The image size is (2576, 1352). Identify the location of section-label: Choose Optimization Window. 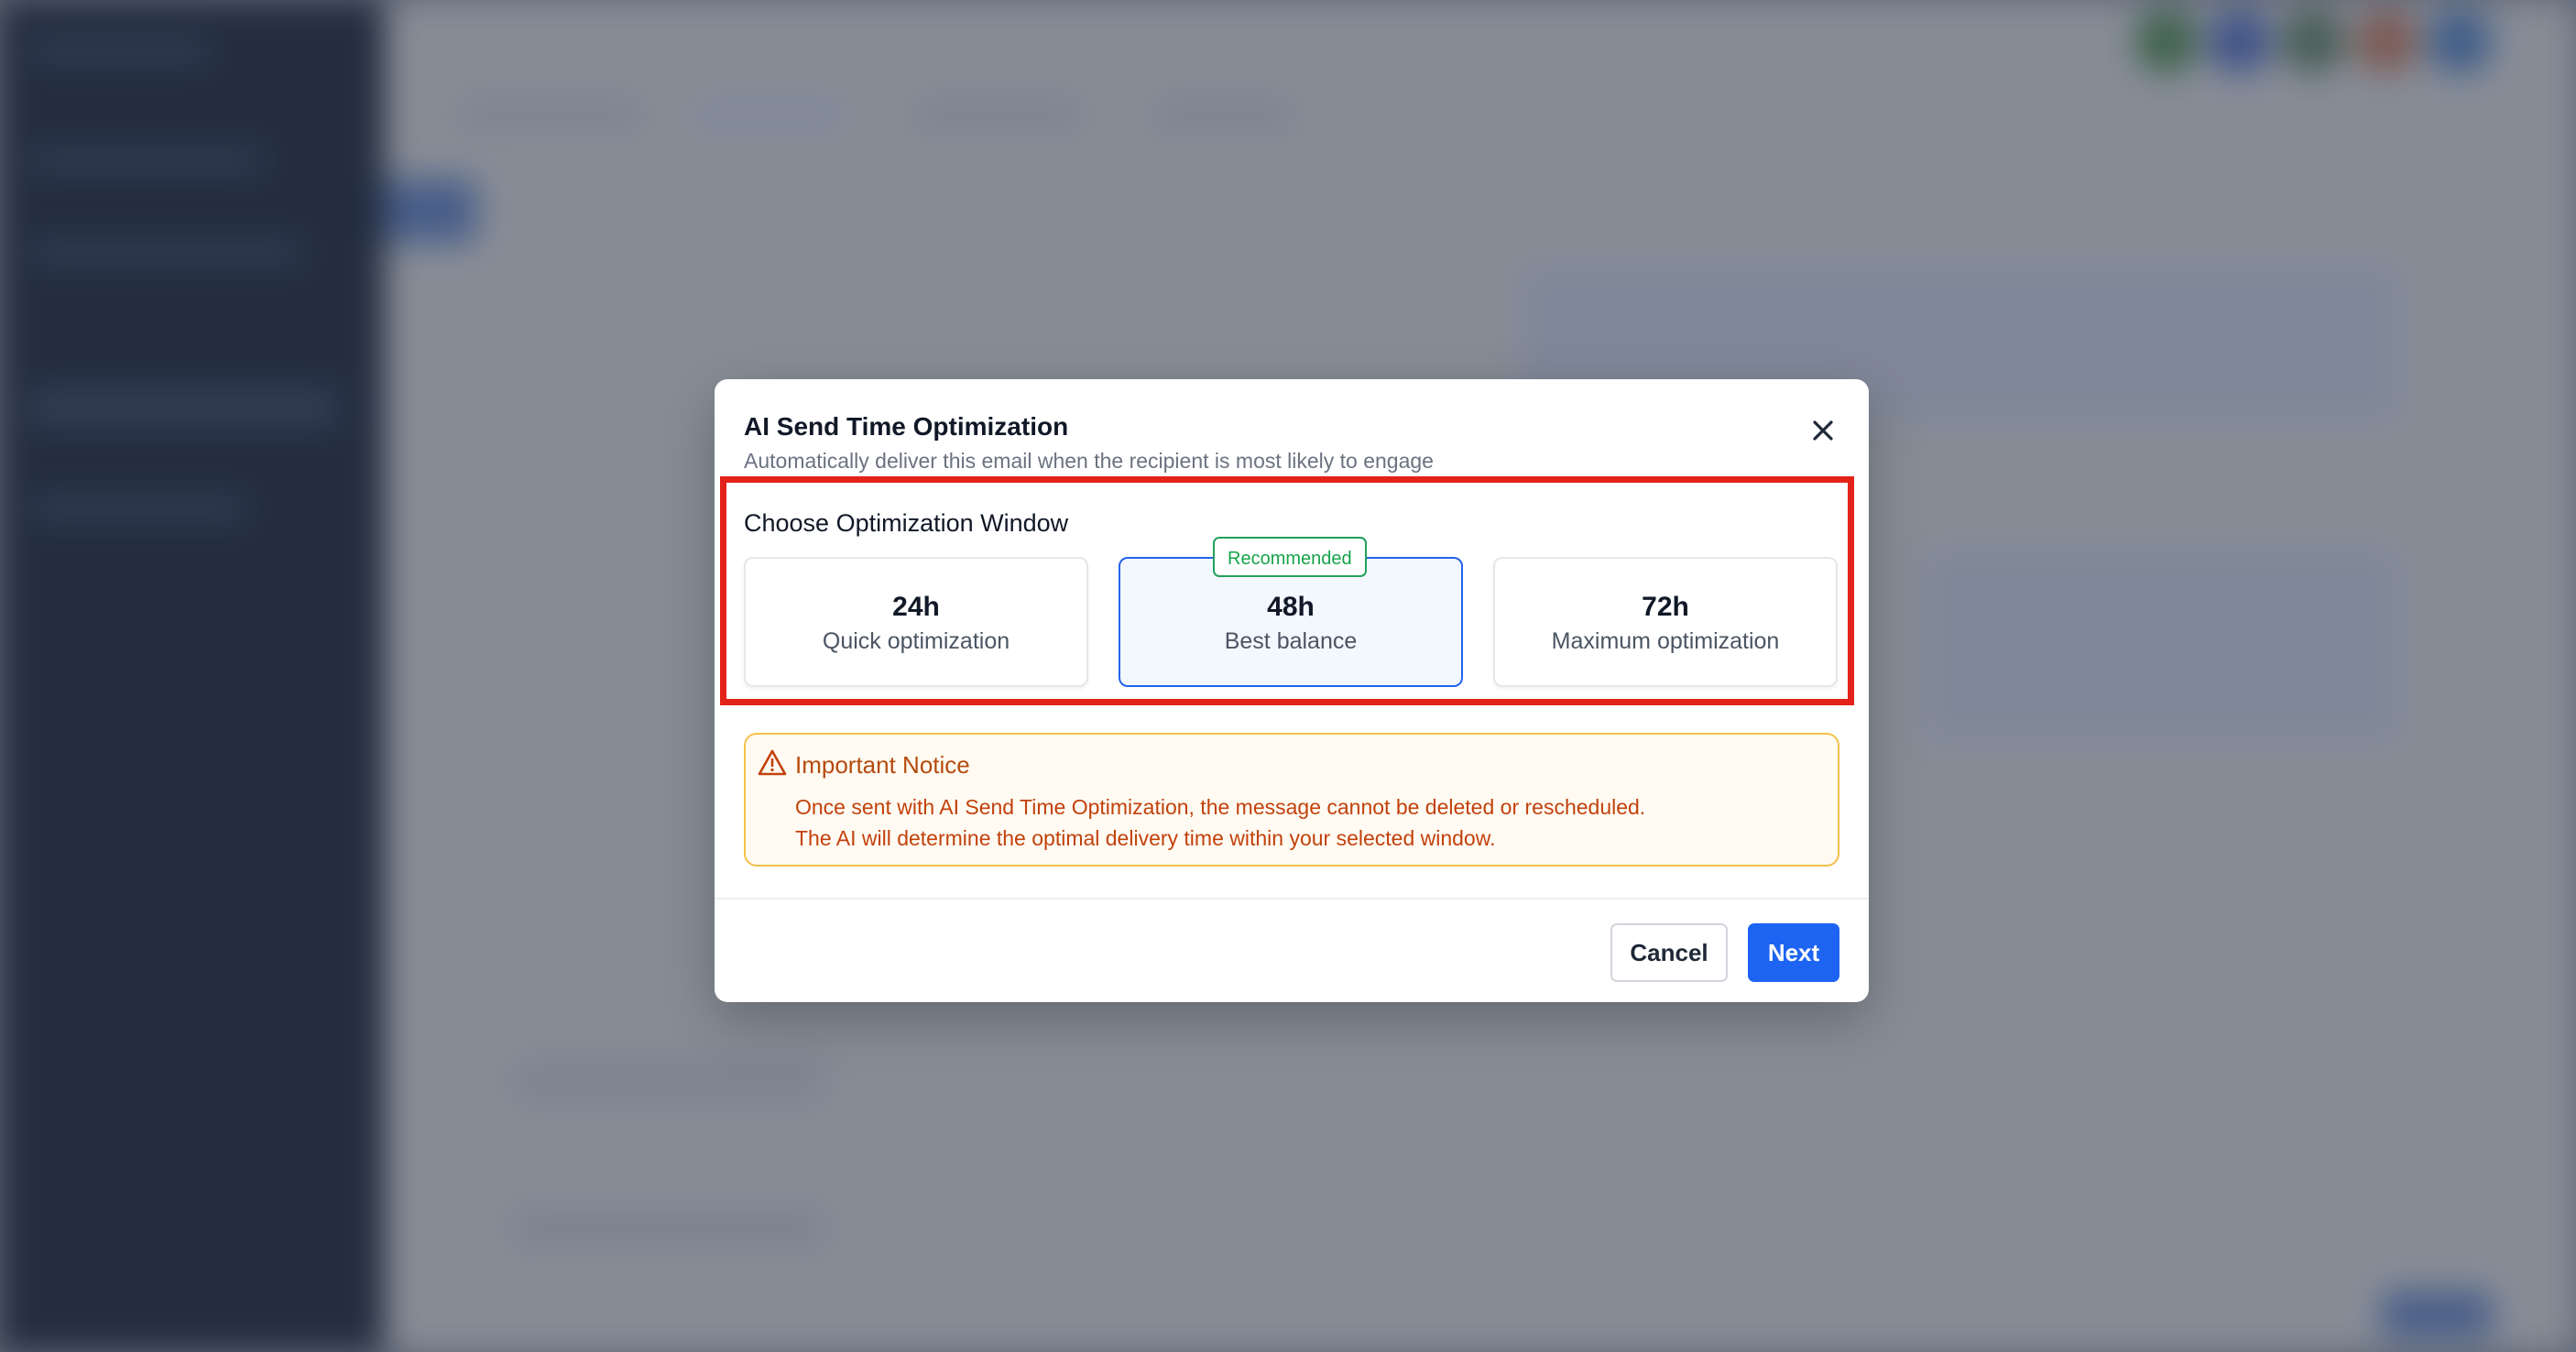
(907, 523).